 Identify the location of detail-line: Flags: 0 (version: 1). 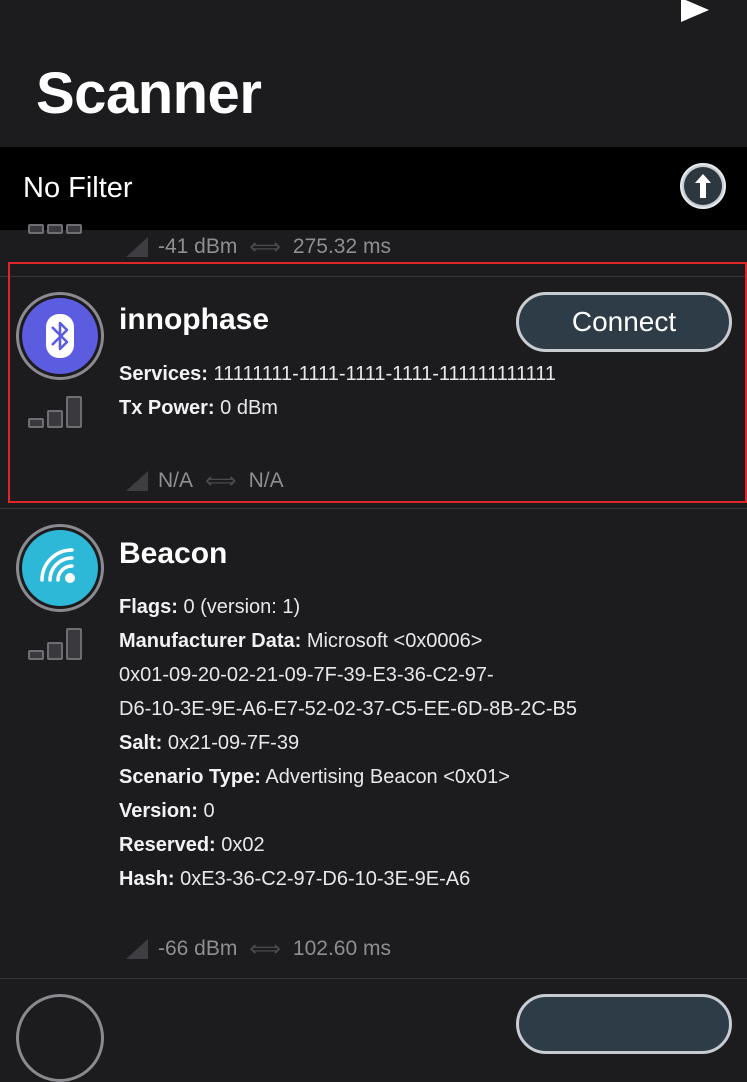
(210, 607).